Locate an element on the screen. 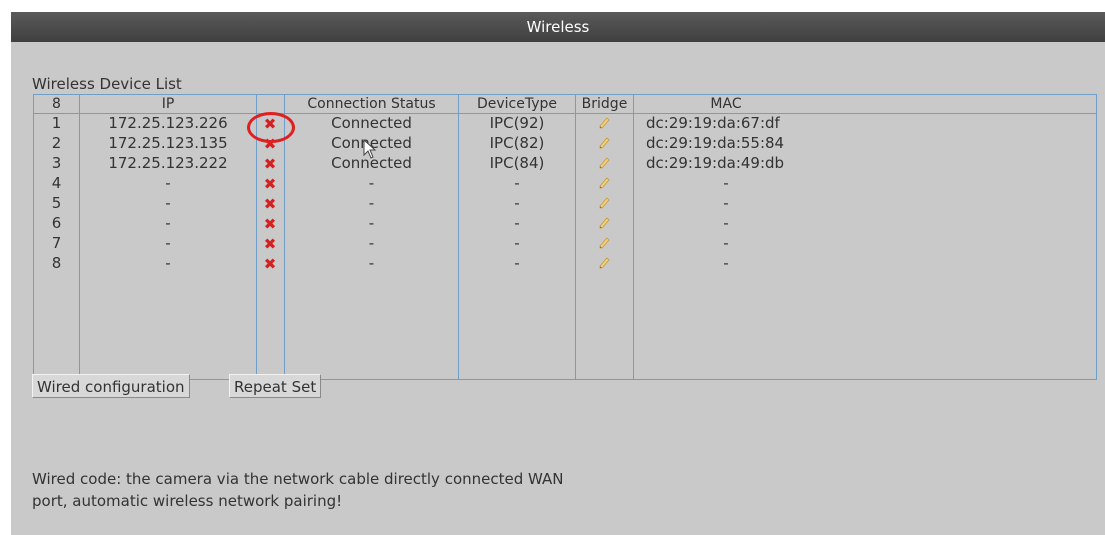 The width and height of the screenshot is (1105, 535). row-mac: dc:29:19:da:55:84 is located at coordinates (715, 143).